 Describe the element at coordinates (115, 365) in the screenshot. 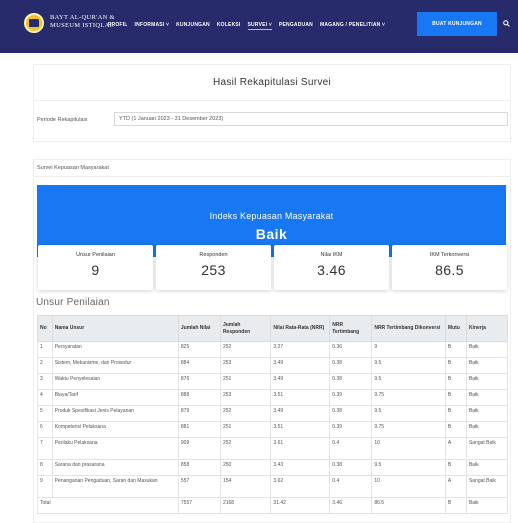

I see `cell: Sistem, Mekanisme, dan Prosedur` at that location.